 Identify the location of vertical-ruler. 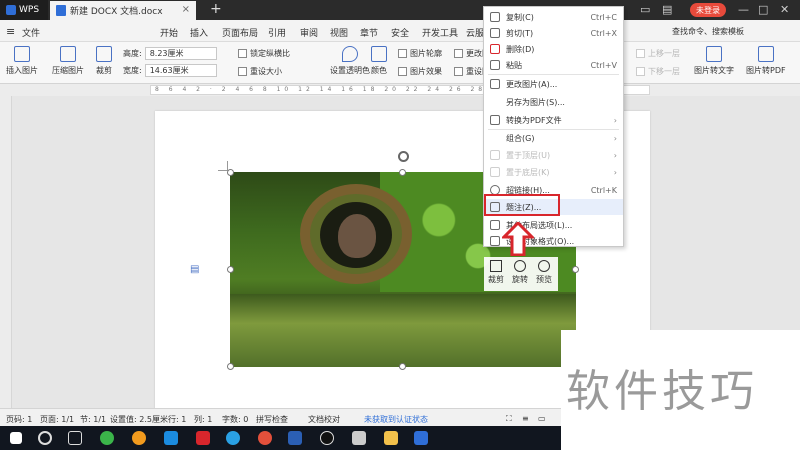
(6, 252).